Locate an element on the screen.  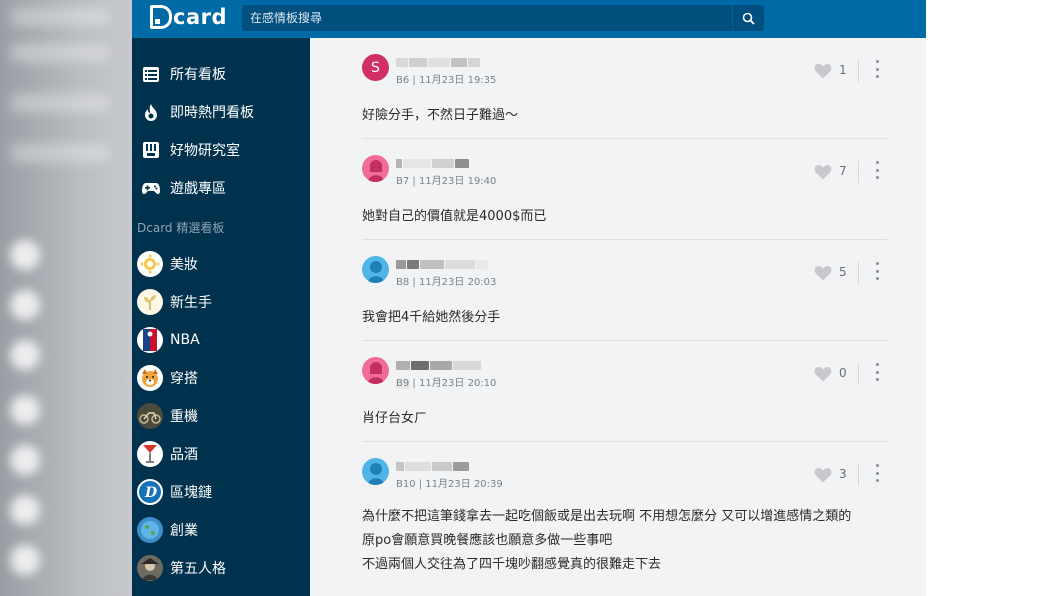
svg-text: D is located at coordinates (150, 492).